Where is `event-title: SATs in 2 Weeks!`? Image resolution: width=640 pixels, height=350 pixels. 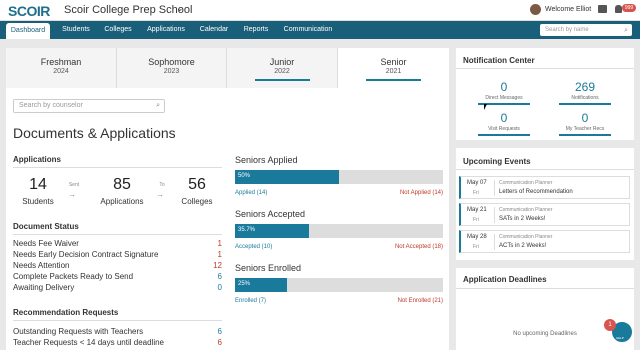 event-title: SATs in 2 Weeks! is located at coordinates (522, 219).